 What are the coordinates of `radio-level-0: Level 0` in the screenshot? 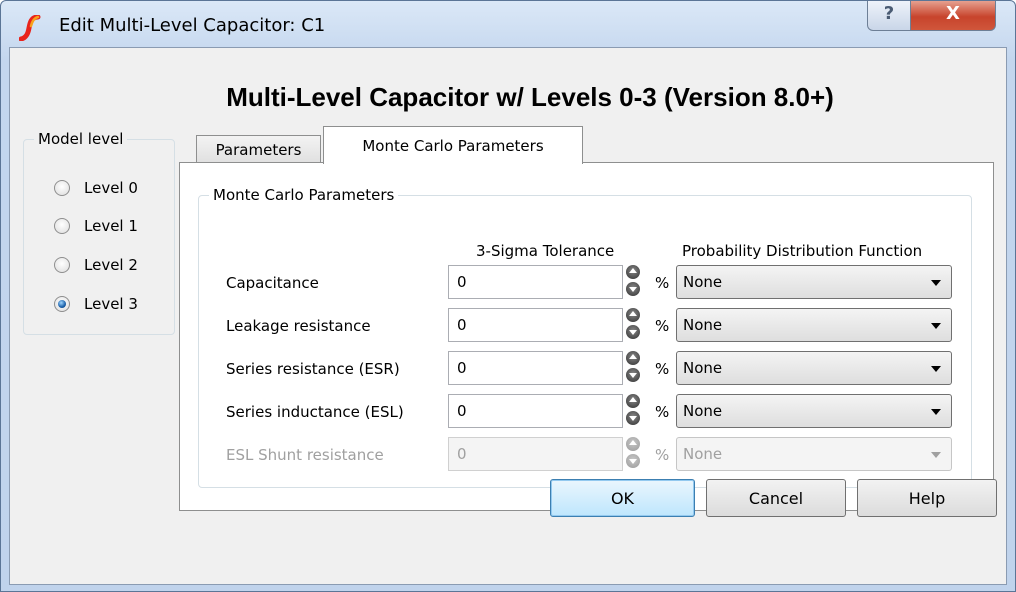 It's located at (96, 188).